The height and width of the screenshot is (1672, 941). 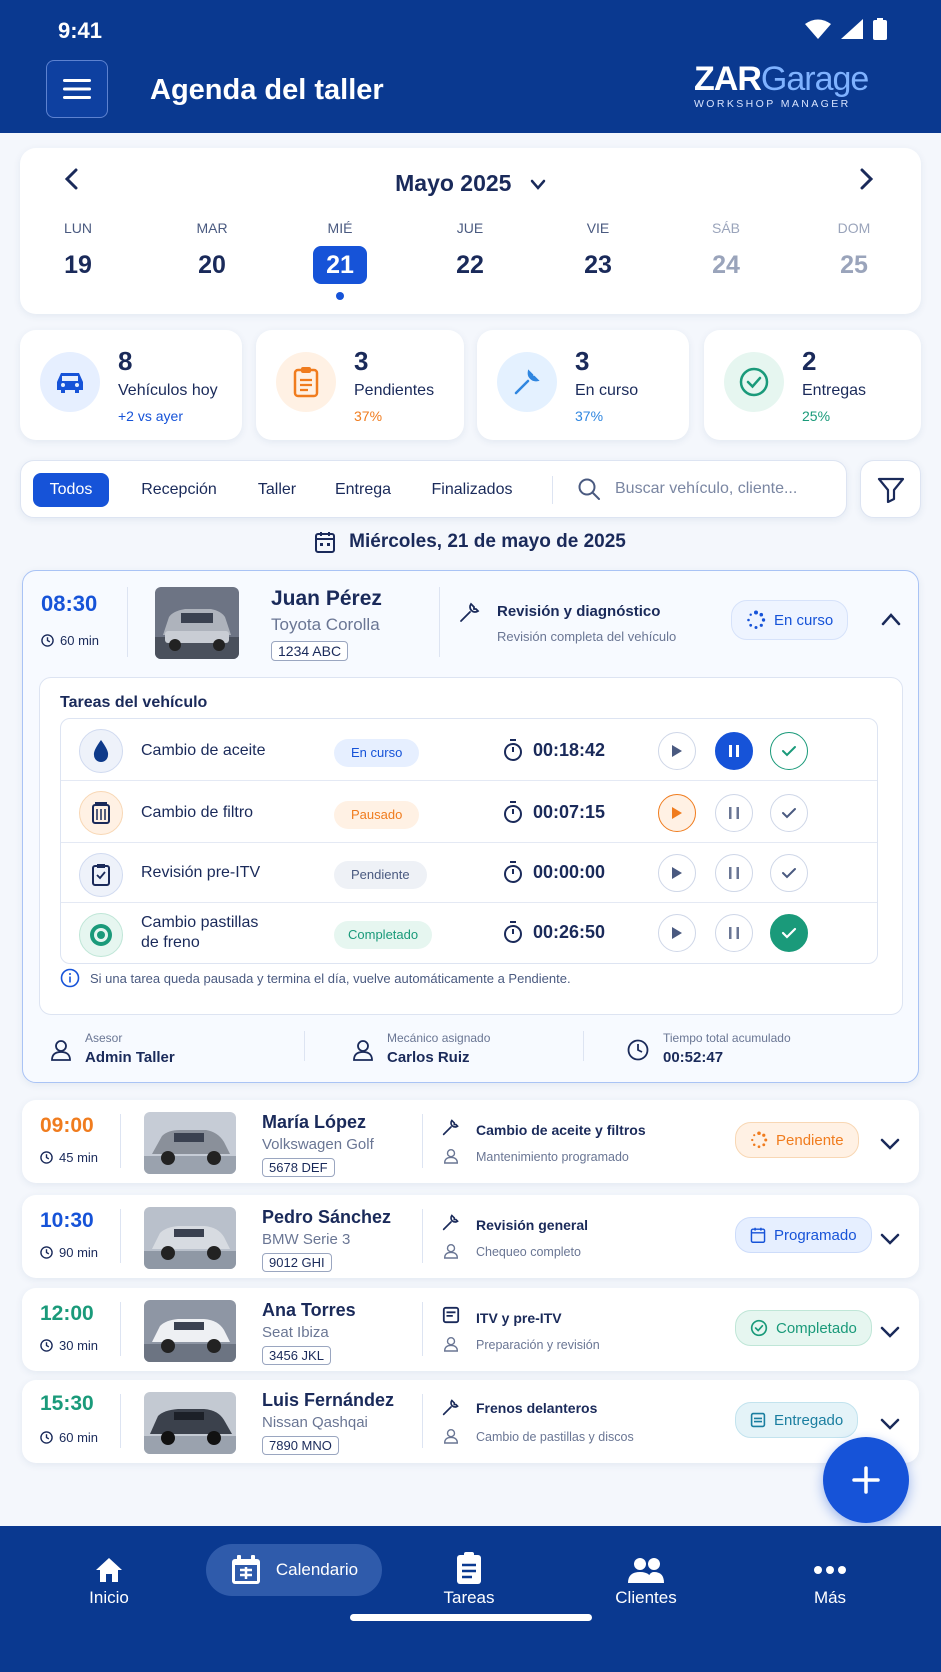 What do you see at coordinates (579, 611) in the screenshot?
I see `service-title: Revisión y diagnóstico` at bounding box center [579, 611].